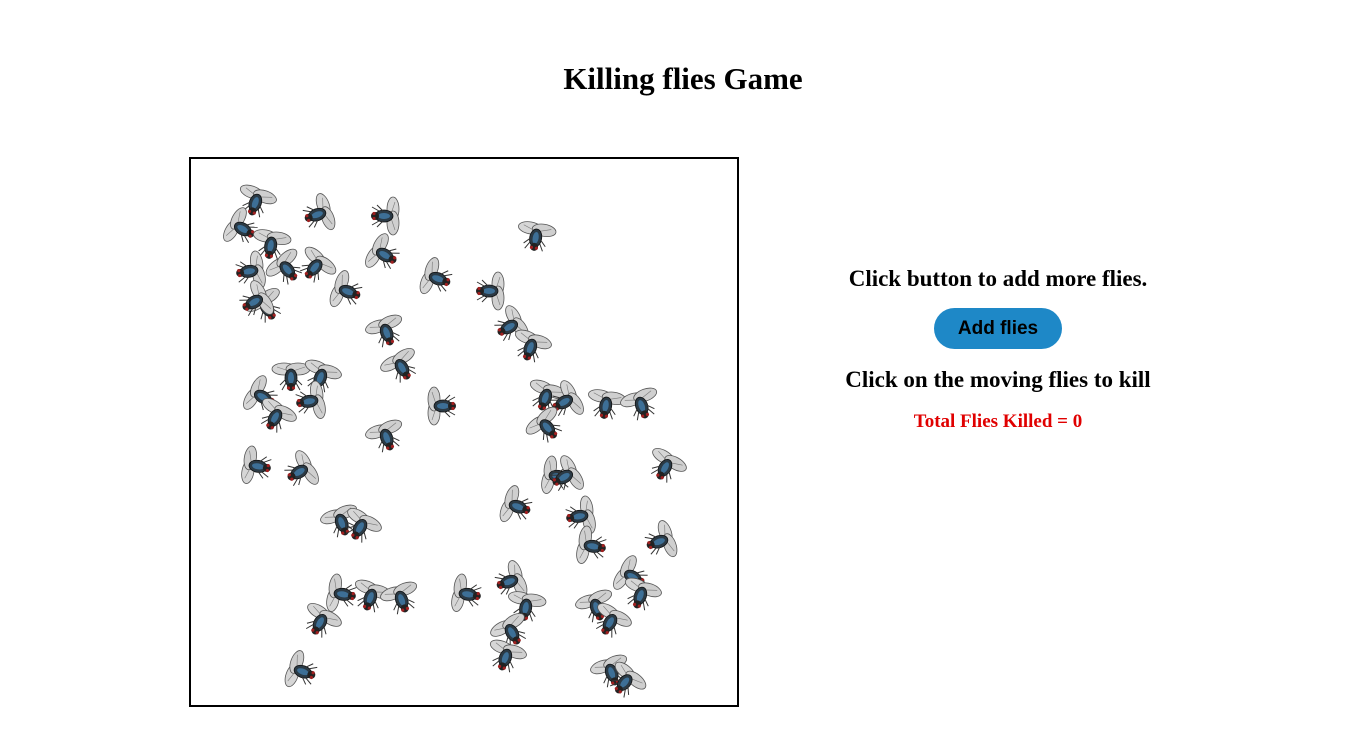  What do you see at coordinates (1077, 421) in the screenshot?
I see `flies-killed-value: 0` at bounding box center [1077, 421].